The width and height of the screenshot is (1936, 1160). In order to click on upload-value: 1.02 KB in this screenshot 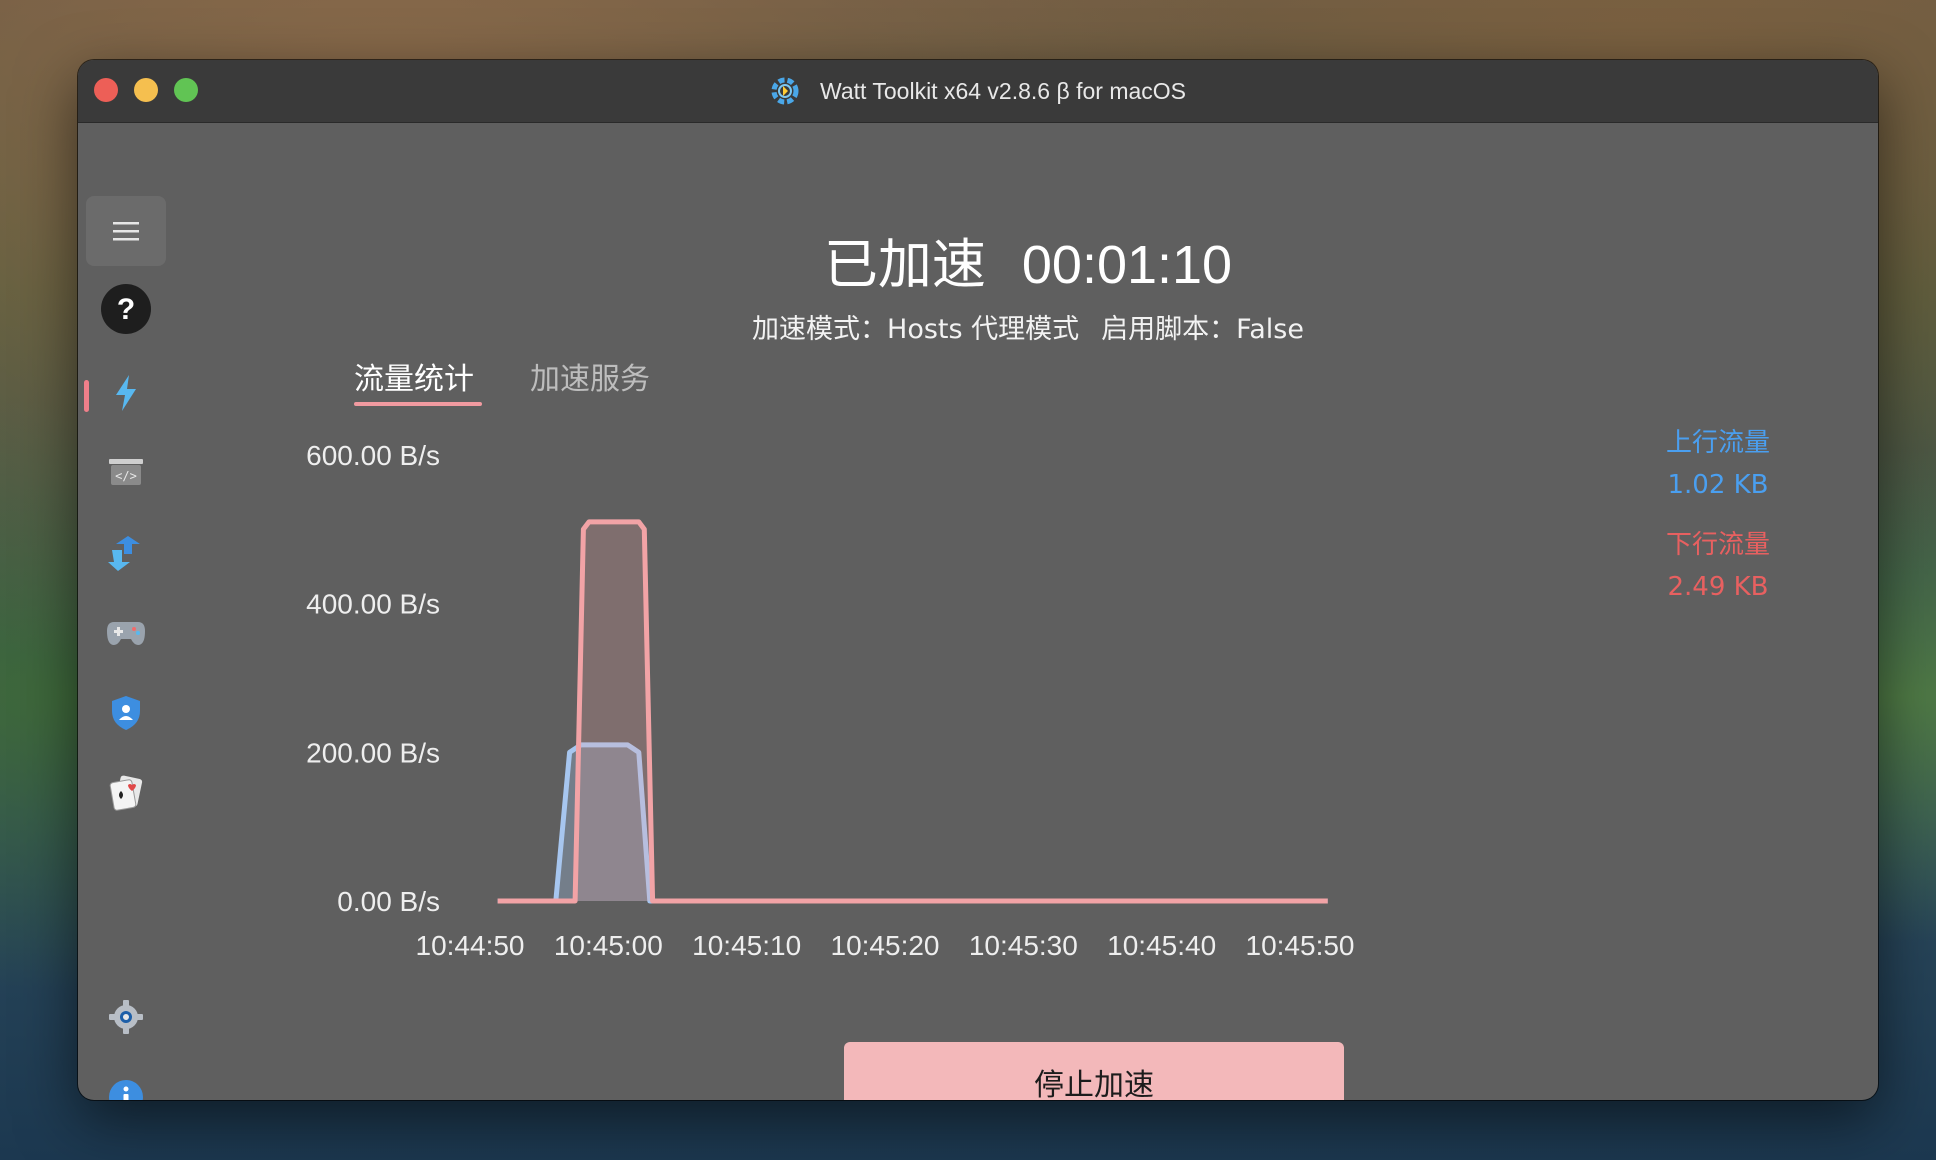, I will do `click(1718, 485)`.